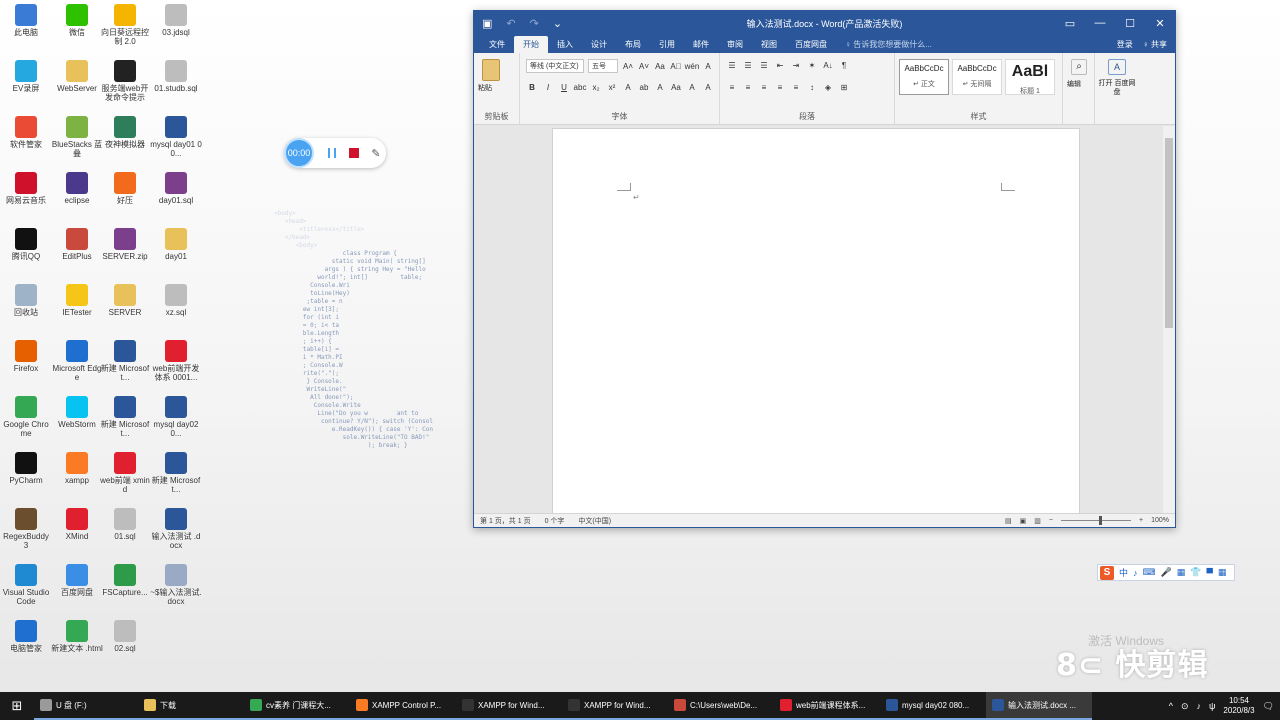 Image resolution: width=1280 pixels, height=720 pixels. What do you see at coordinates (125, 188) in the screenshot?
I see `desktop-icon: 好压` at bounding box center [125, 188].